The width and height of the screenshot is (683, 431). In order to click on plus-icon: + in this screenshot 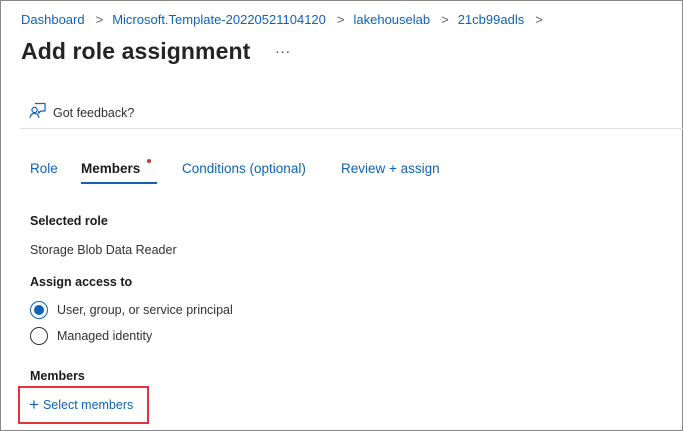, I will do `click(34, 404)`.